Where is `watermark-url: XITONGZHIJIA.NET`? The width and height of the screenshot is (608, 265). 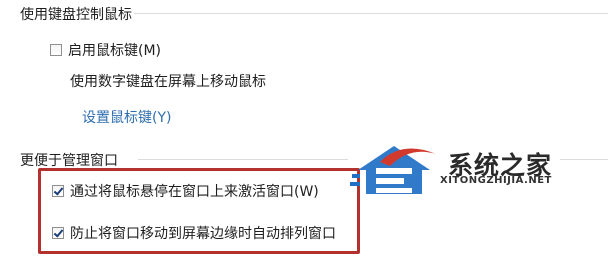
watermark-url: XITONGZHIJIA.NET is located at coordinates (496, 180).